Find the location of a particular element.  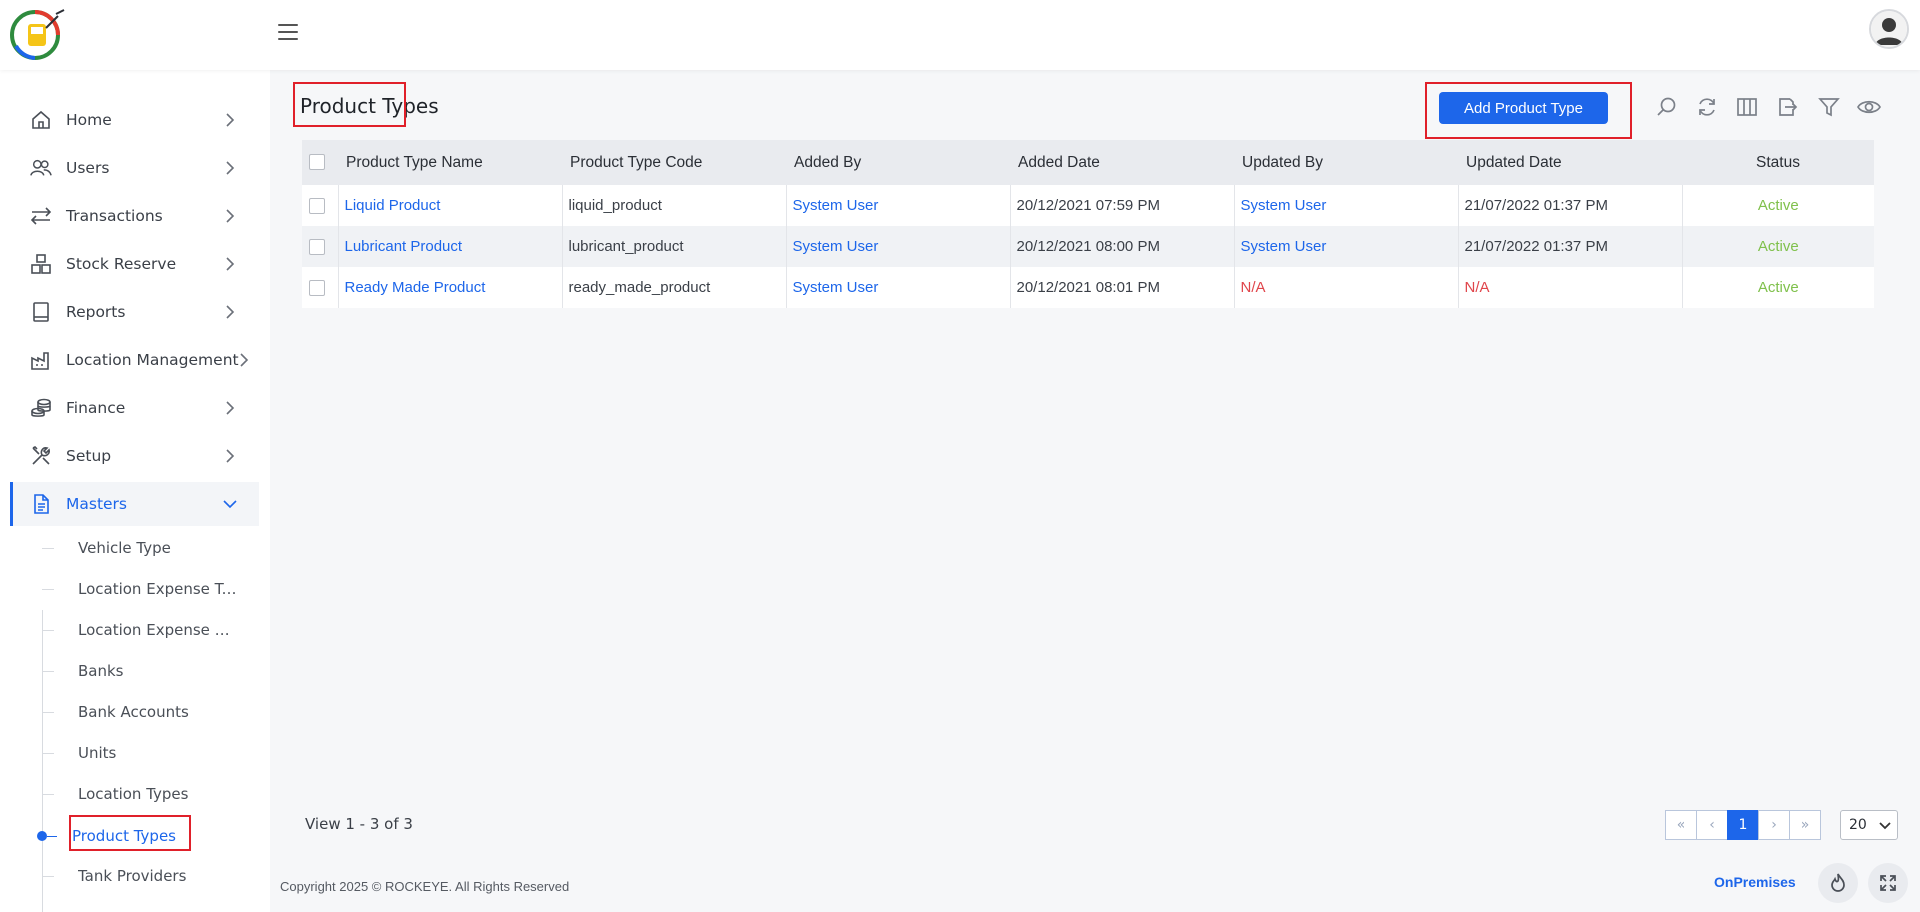

sidebar-subitem-tank-providers: Tank Providers is located at coordinates (114, 876).